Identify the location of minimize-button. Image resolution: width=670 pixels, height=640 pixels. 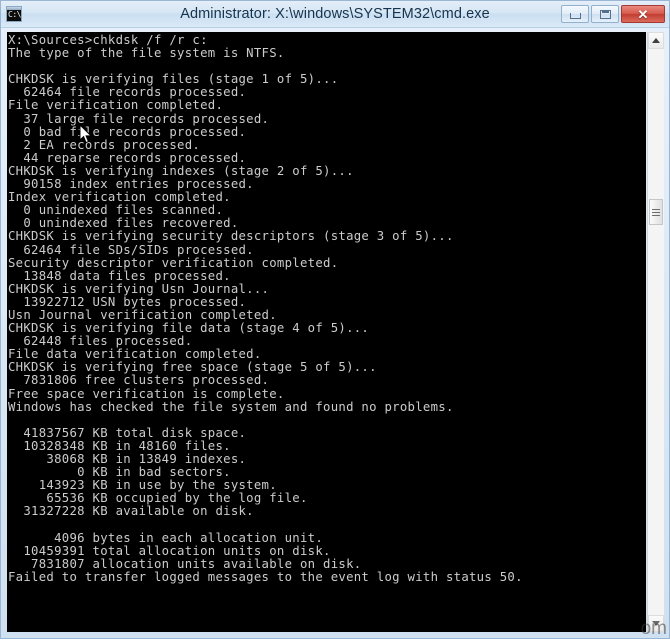
(575, 14).